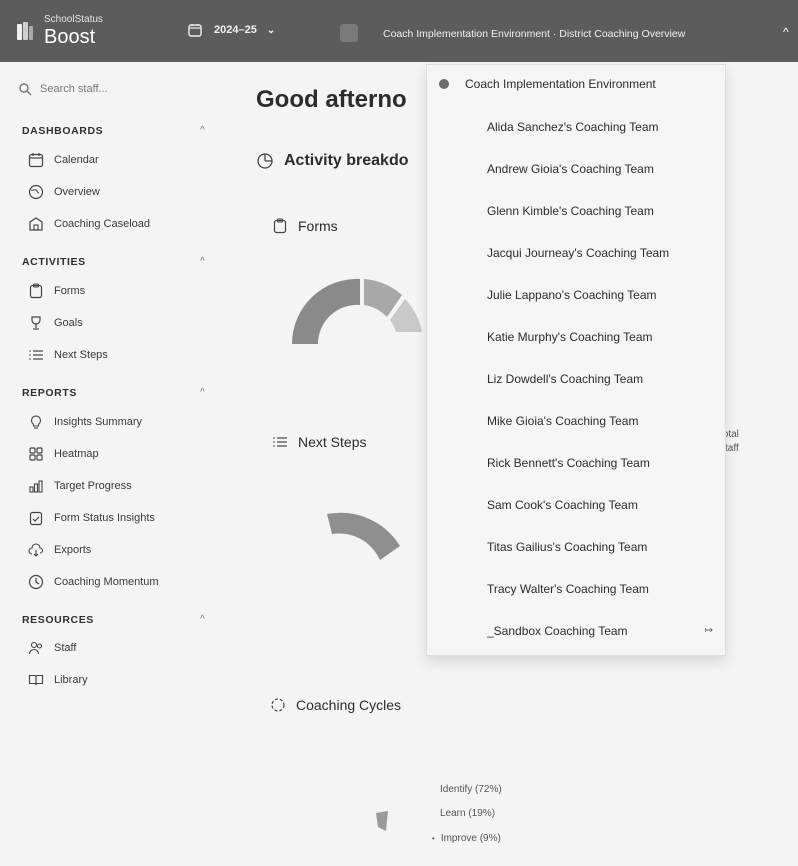  I want to click on grid-icon, so click(36, 454).